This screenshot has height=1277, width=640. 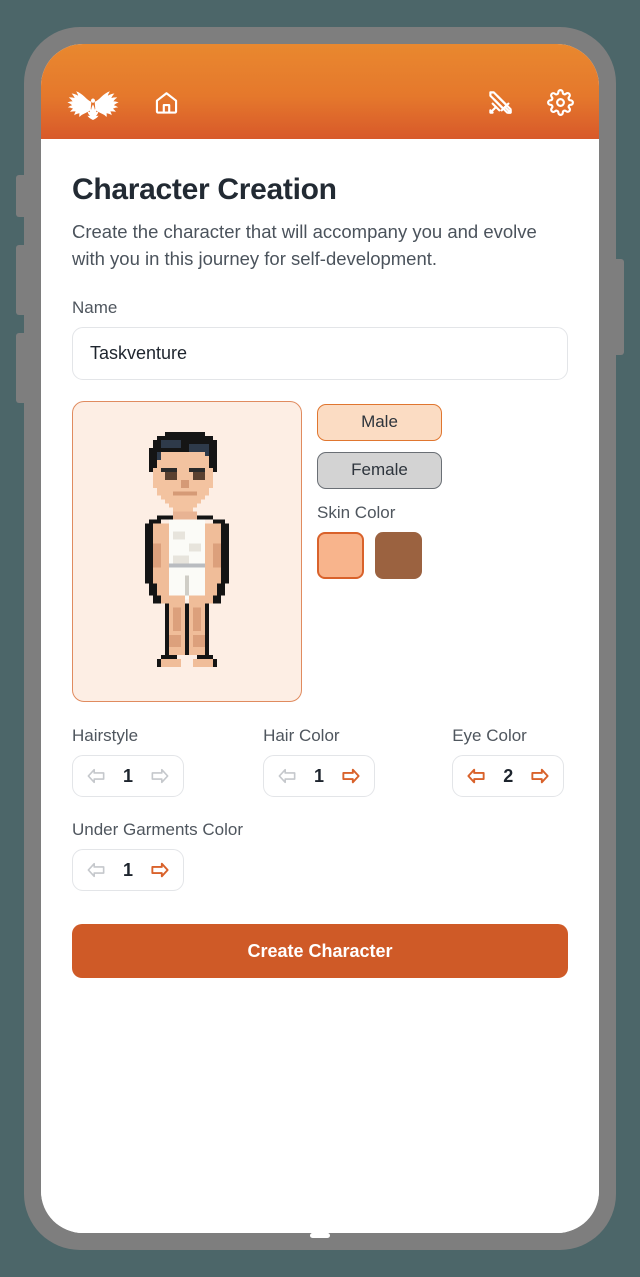 I want to click on stepper-under-garments-color: 1, so click(x=128, y=870).